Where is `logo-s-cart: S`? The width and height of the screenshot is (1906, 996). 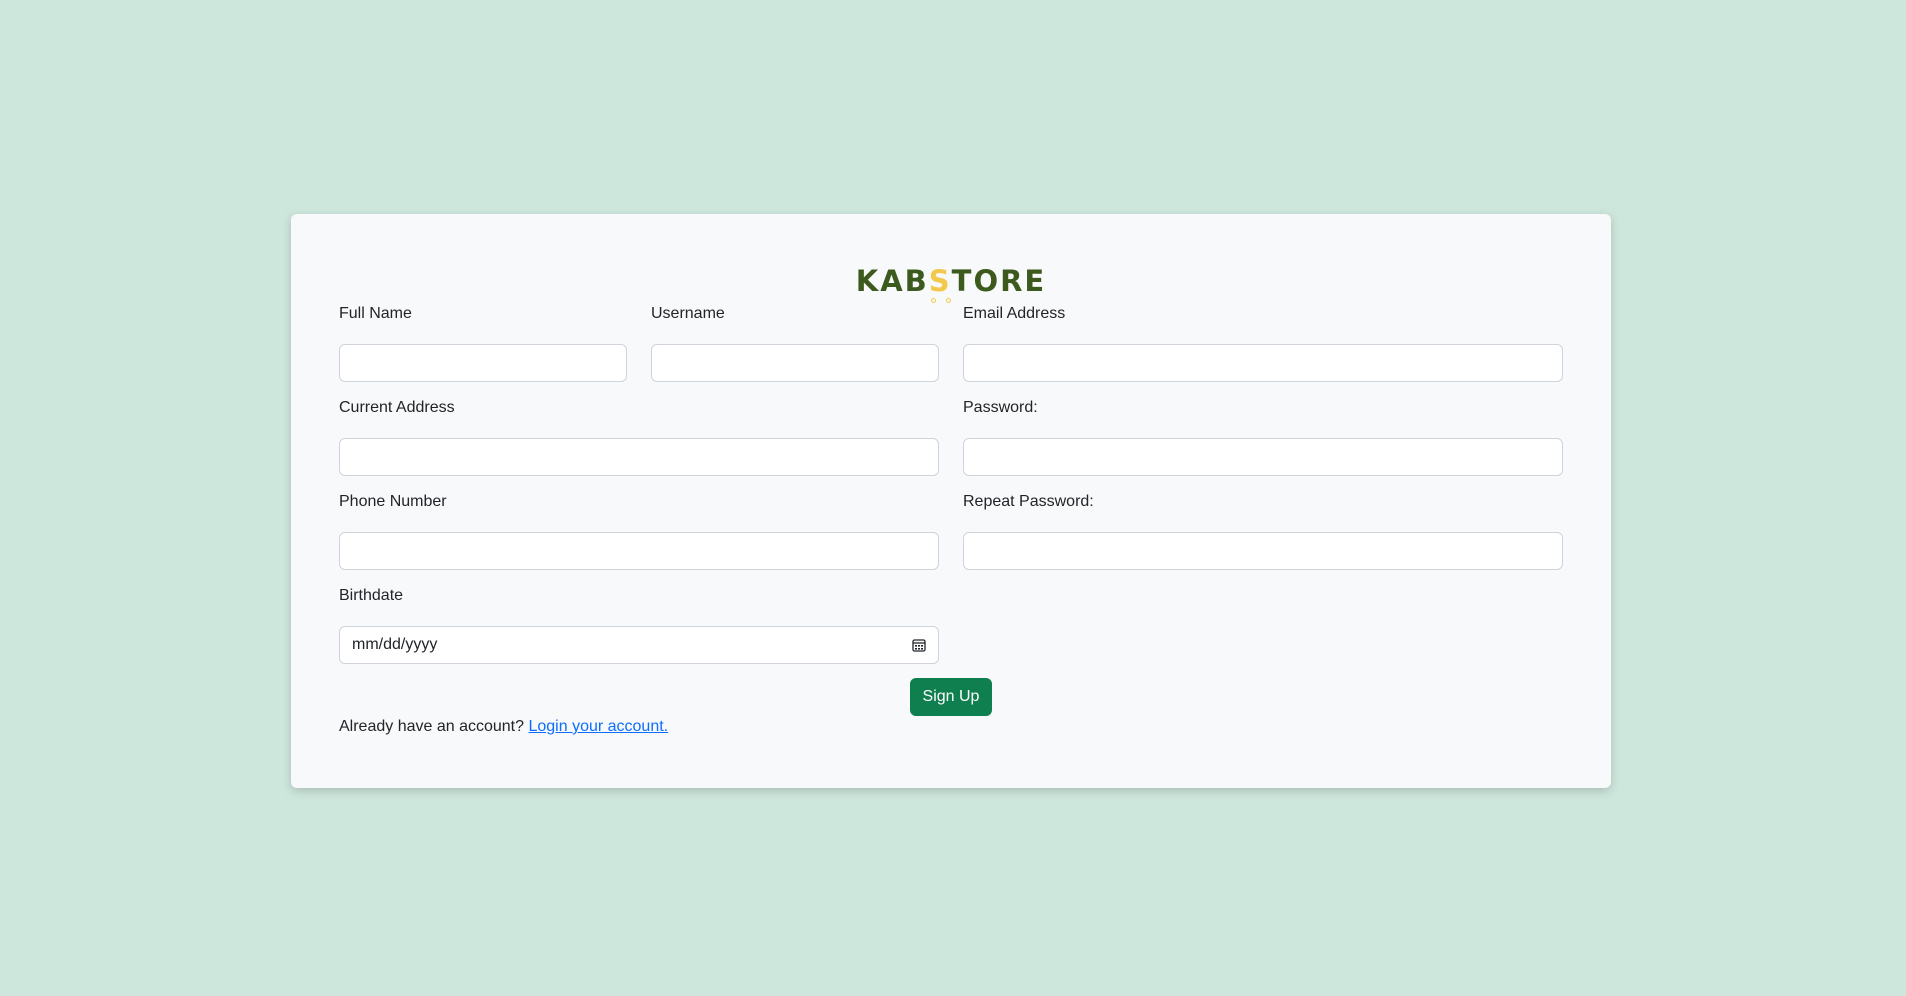
logo-s-cart: S is located at coordinates (940, 283).